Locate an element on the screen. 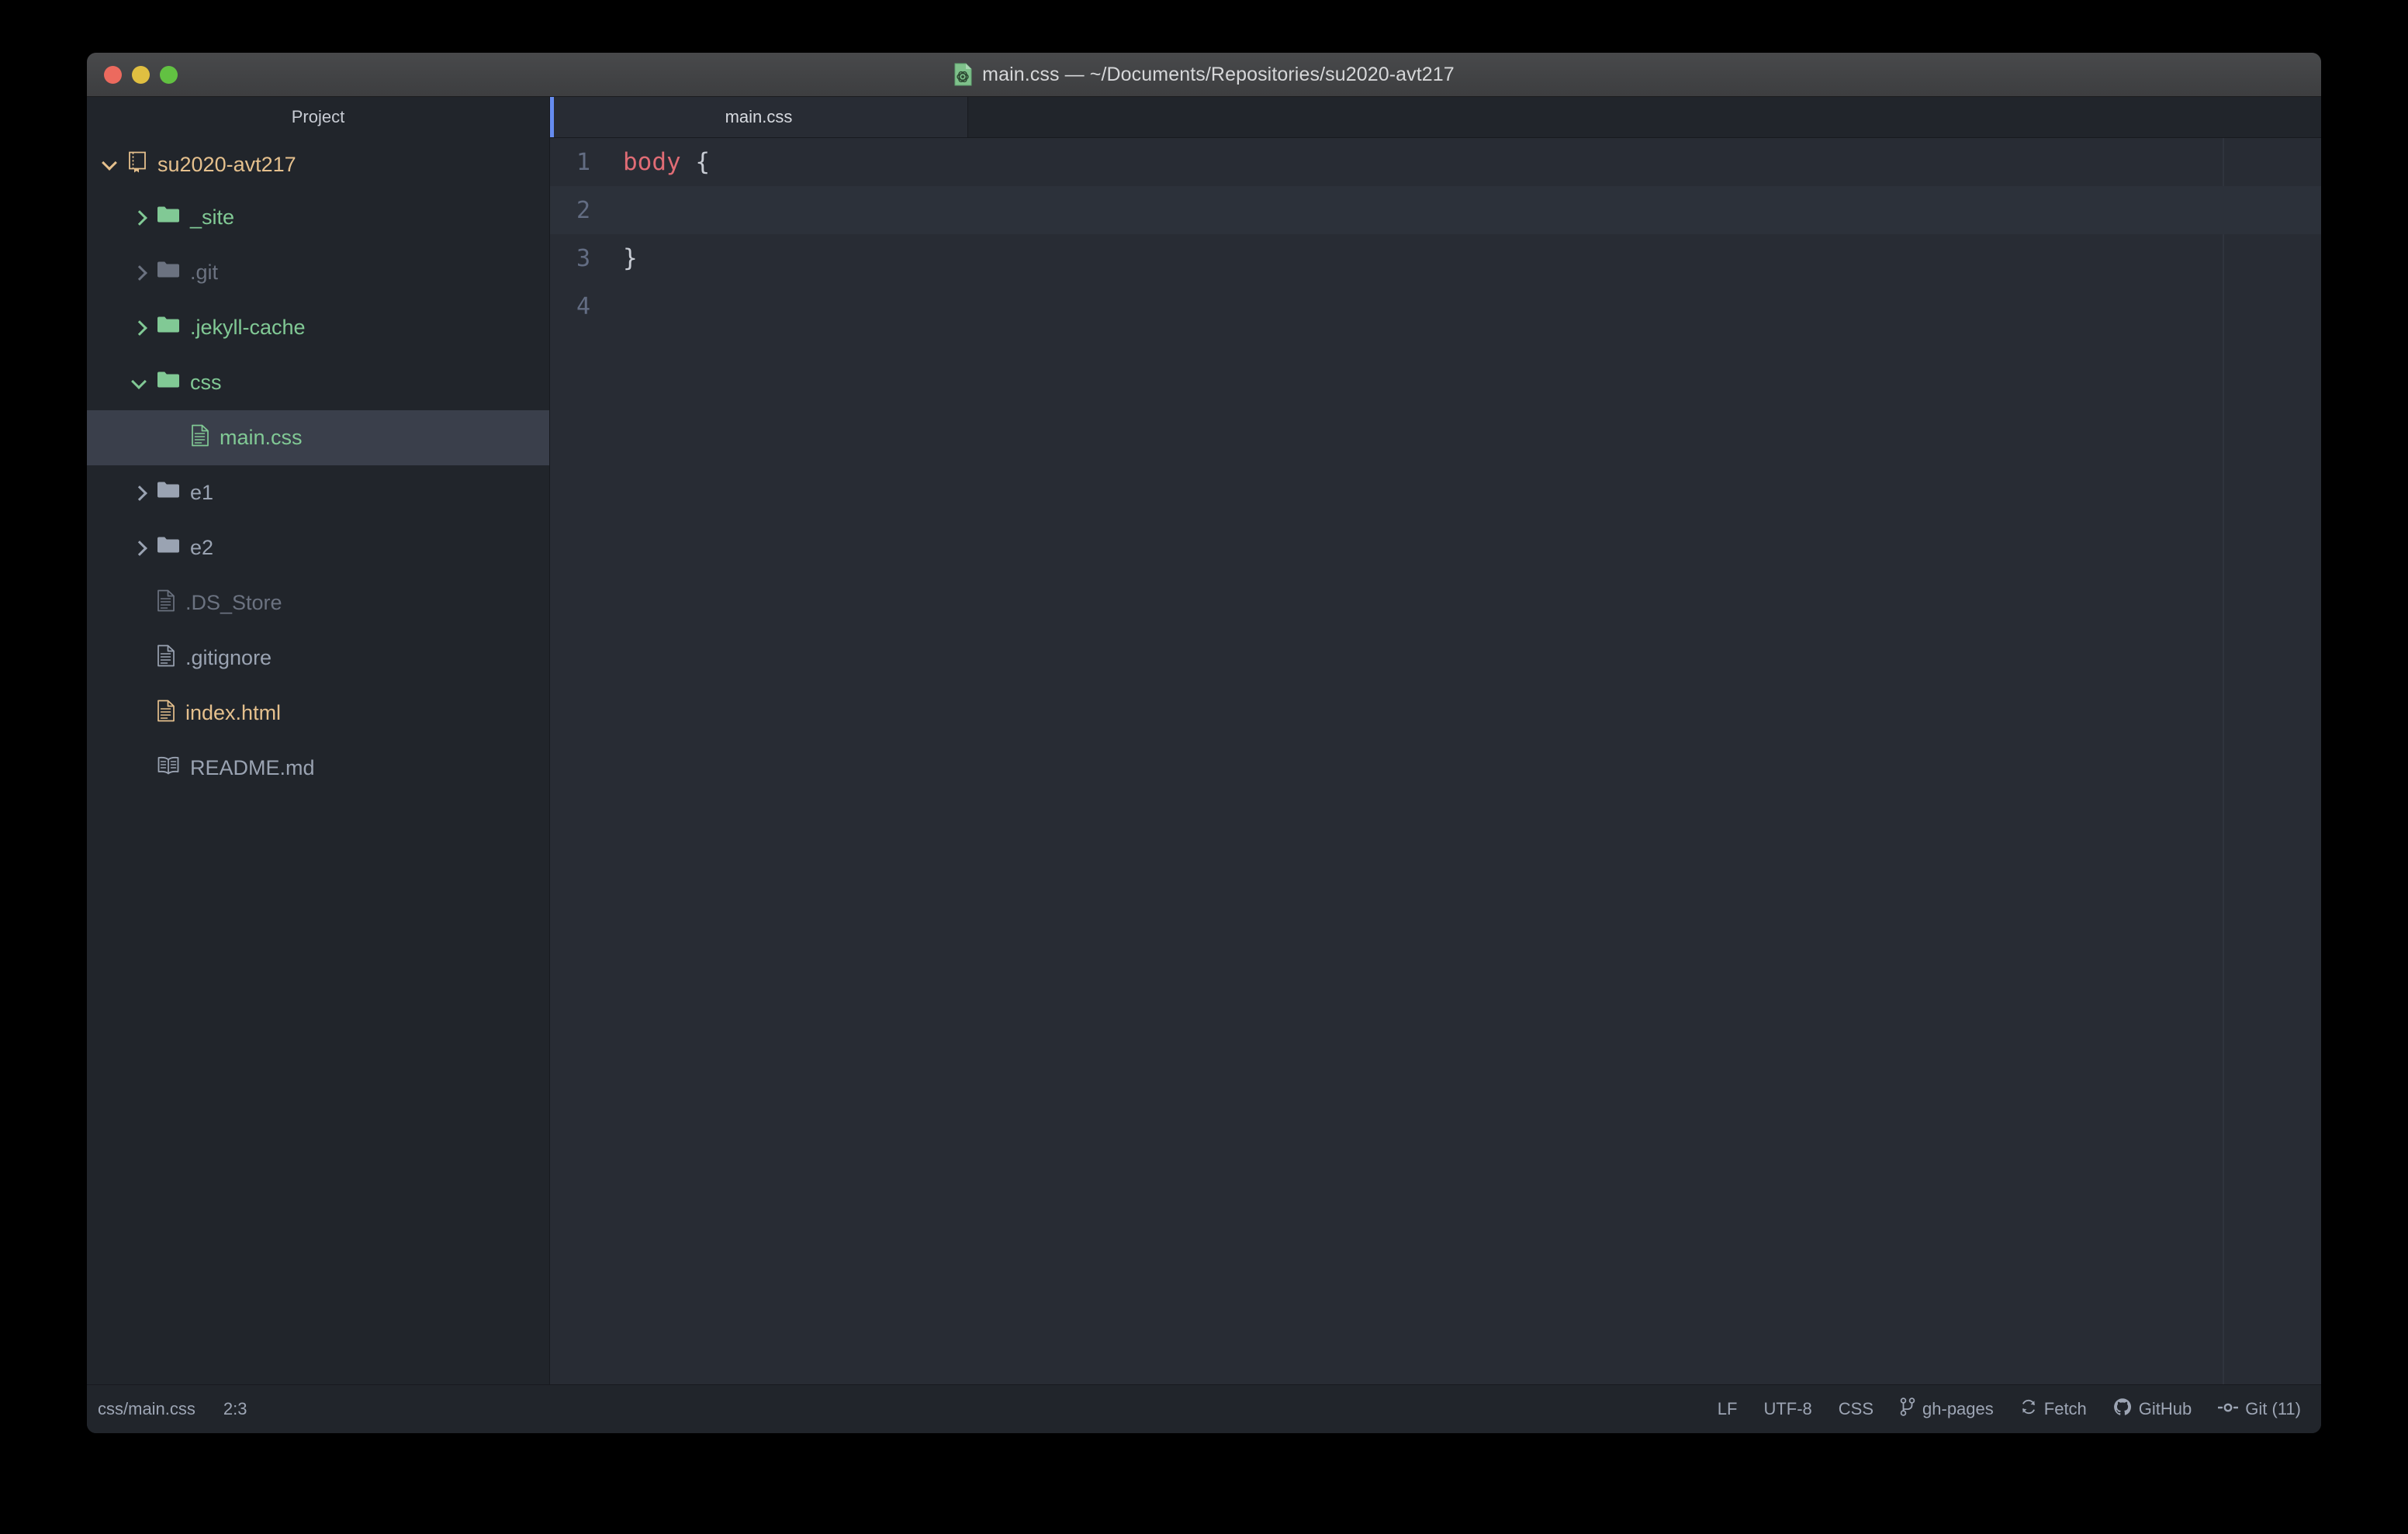  tree-file-main-css: main.css is located at coordinates (318, 437).